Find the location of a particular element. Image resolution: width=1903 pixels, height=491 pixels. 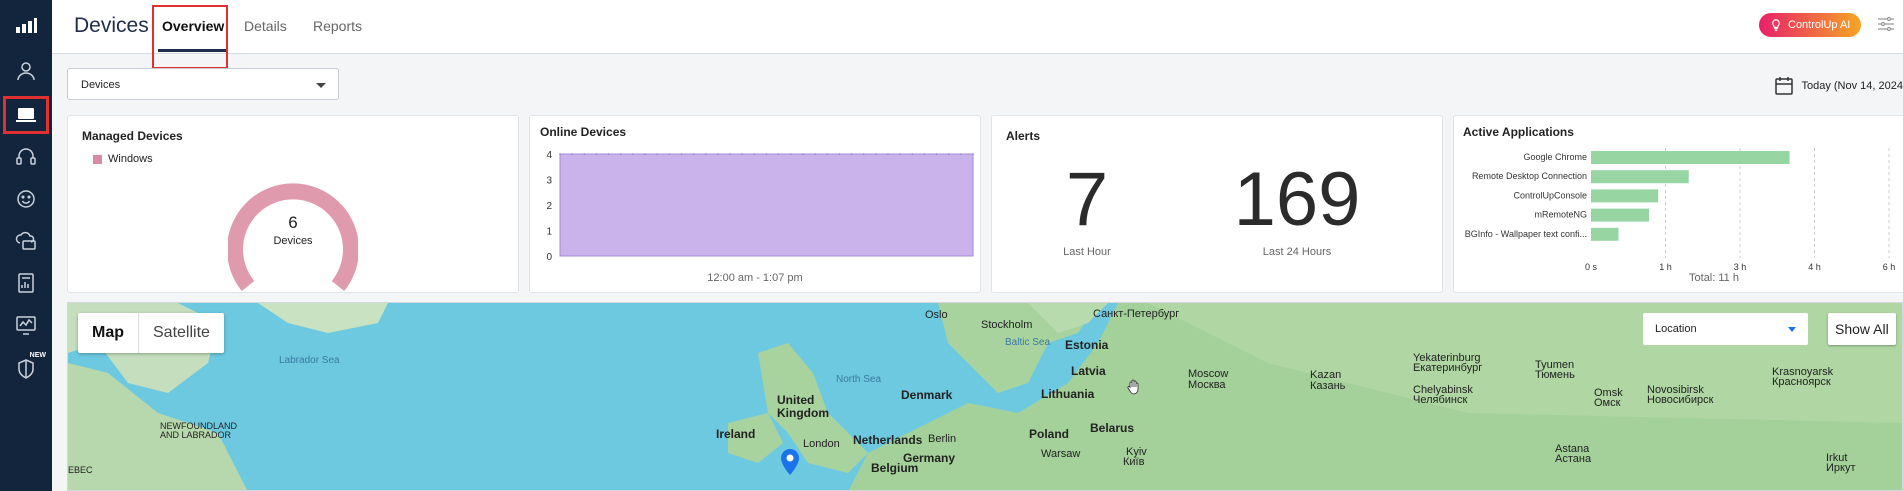

hand-cursor-icon is located at coordinates (1133, 387).